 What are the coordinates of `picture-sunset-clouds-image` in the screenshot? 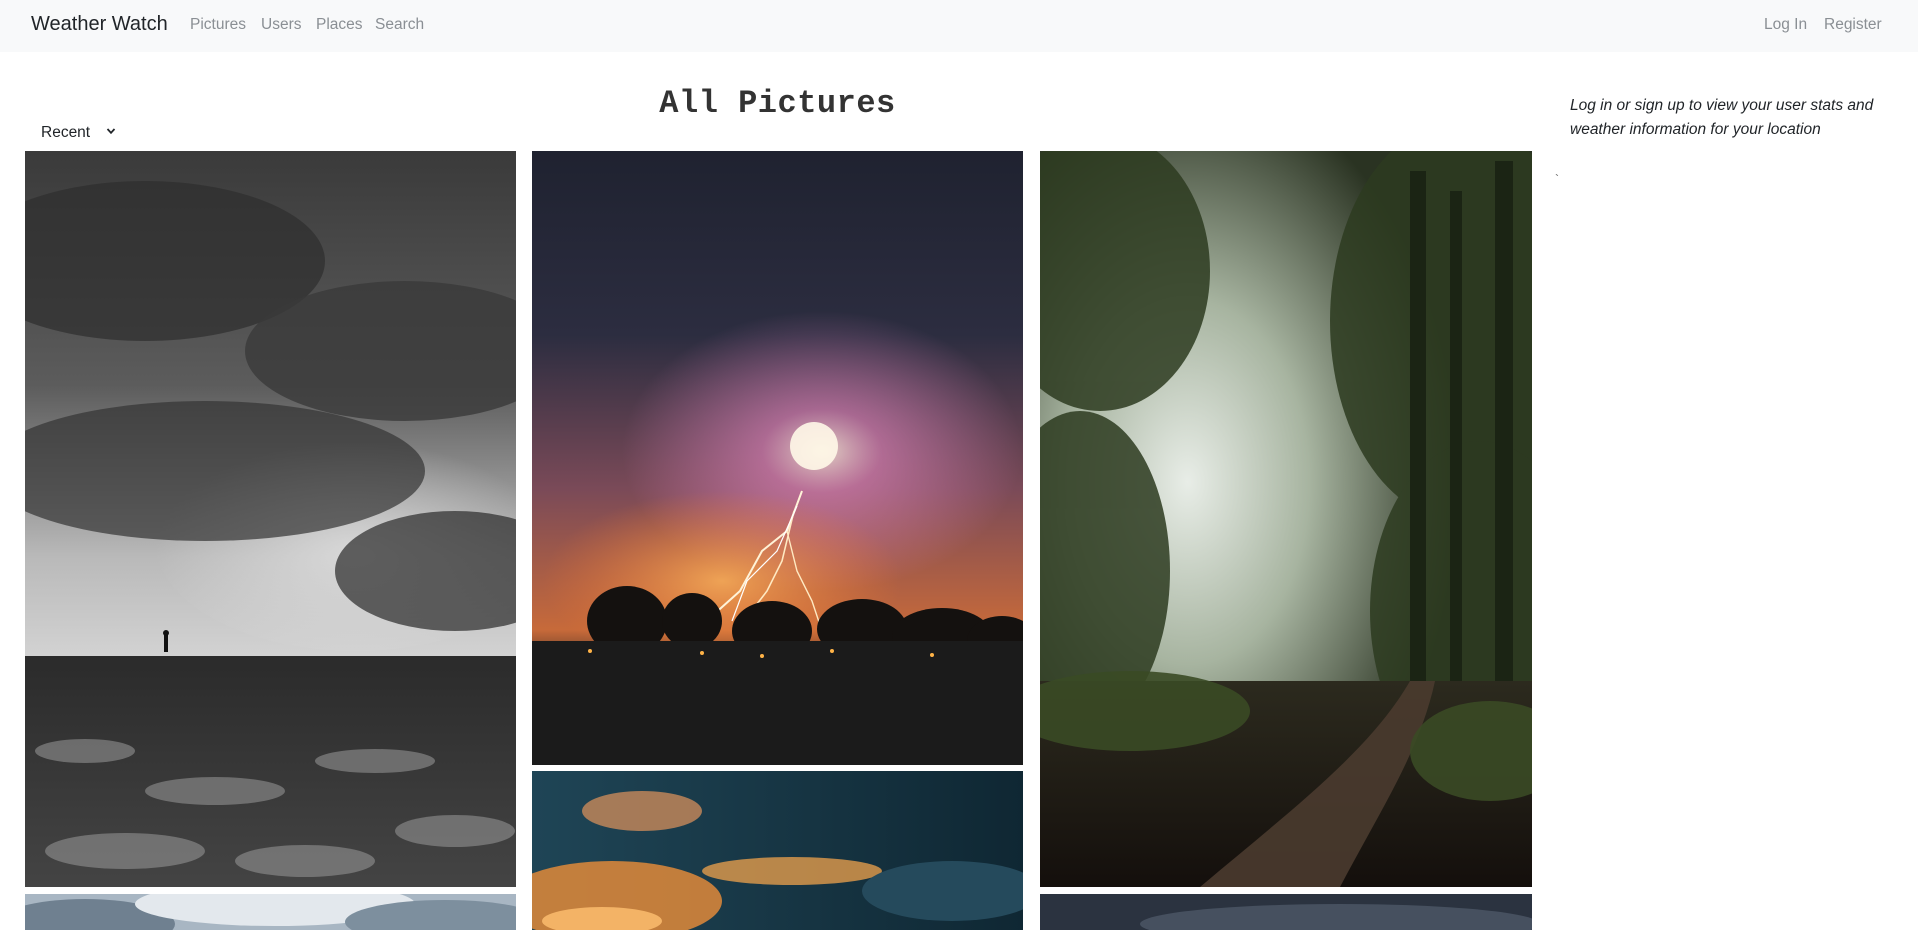 It's located at (777, 850).